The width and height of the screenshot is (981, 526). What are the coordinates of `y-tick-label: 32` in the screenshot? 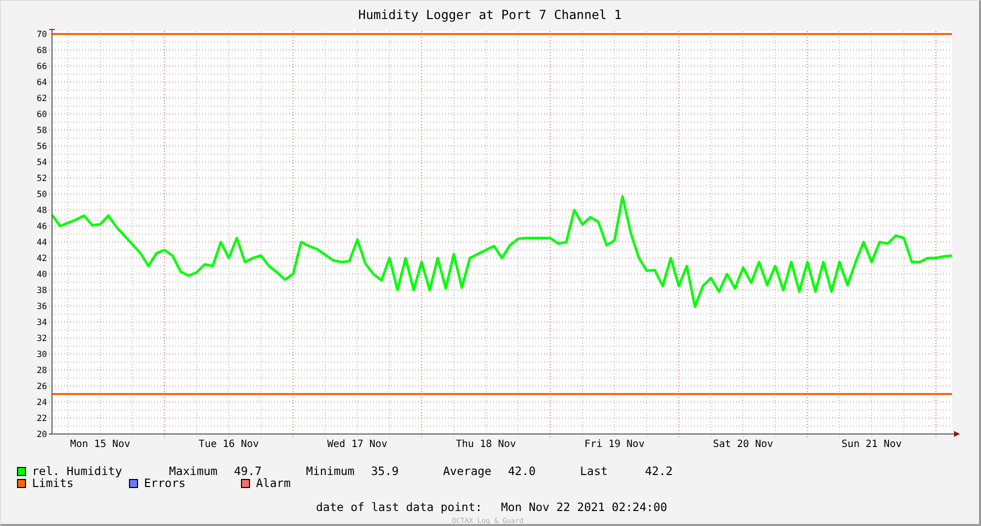 It's located at (41, 339).